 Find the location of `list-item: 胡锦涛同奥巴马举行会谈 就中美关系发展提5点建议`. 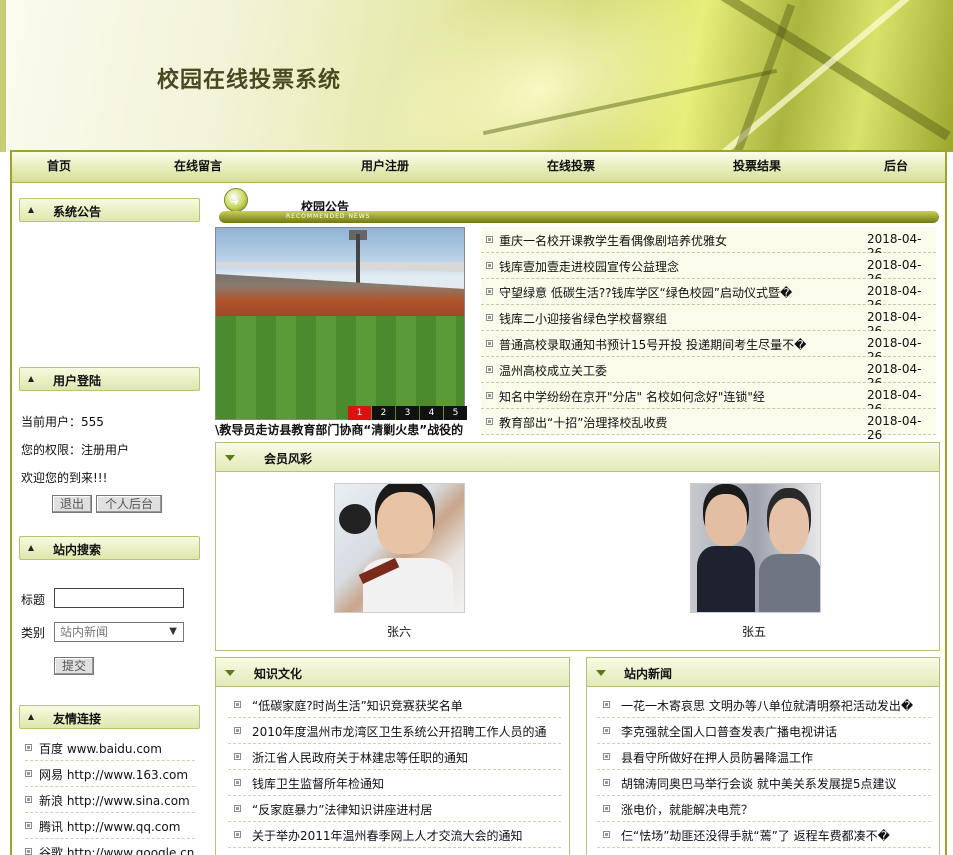

list-item: 胡锦涛同奥巴马举行会谈 就中美关系发展提5点建议 is located at coordinates (764, 783).